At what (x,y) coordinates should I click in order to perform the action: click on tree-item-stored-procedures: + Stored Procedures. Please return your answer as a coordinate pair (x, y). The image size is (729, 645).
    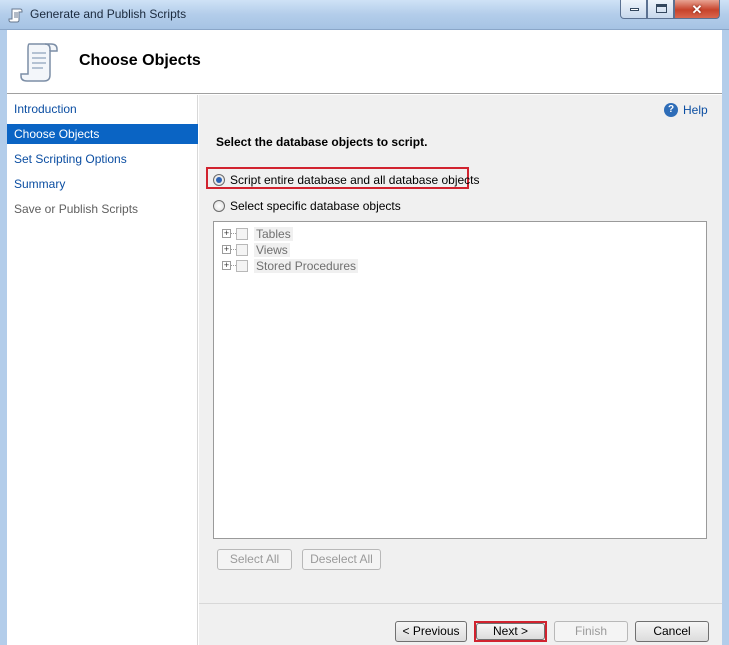
    Looking at the image, I should click on (290, 265).